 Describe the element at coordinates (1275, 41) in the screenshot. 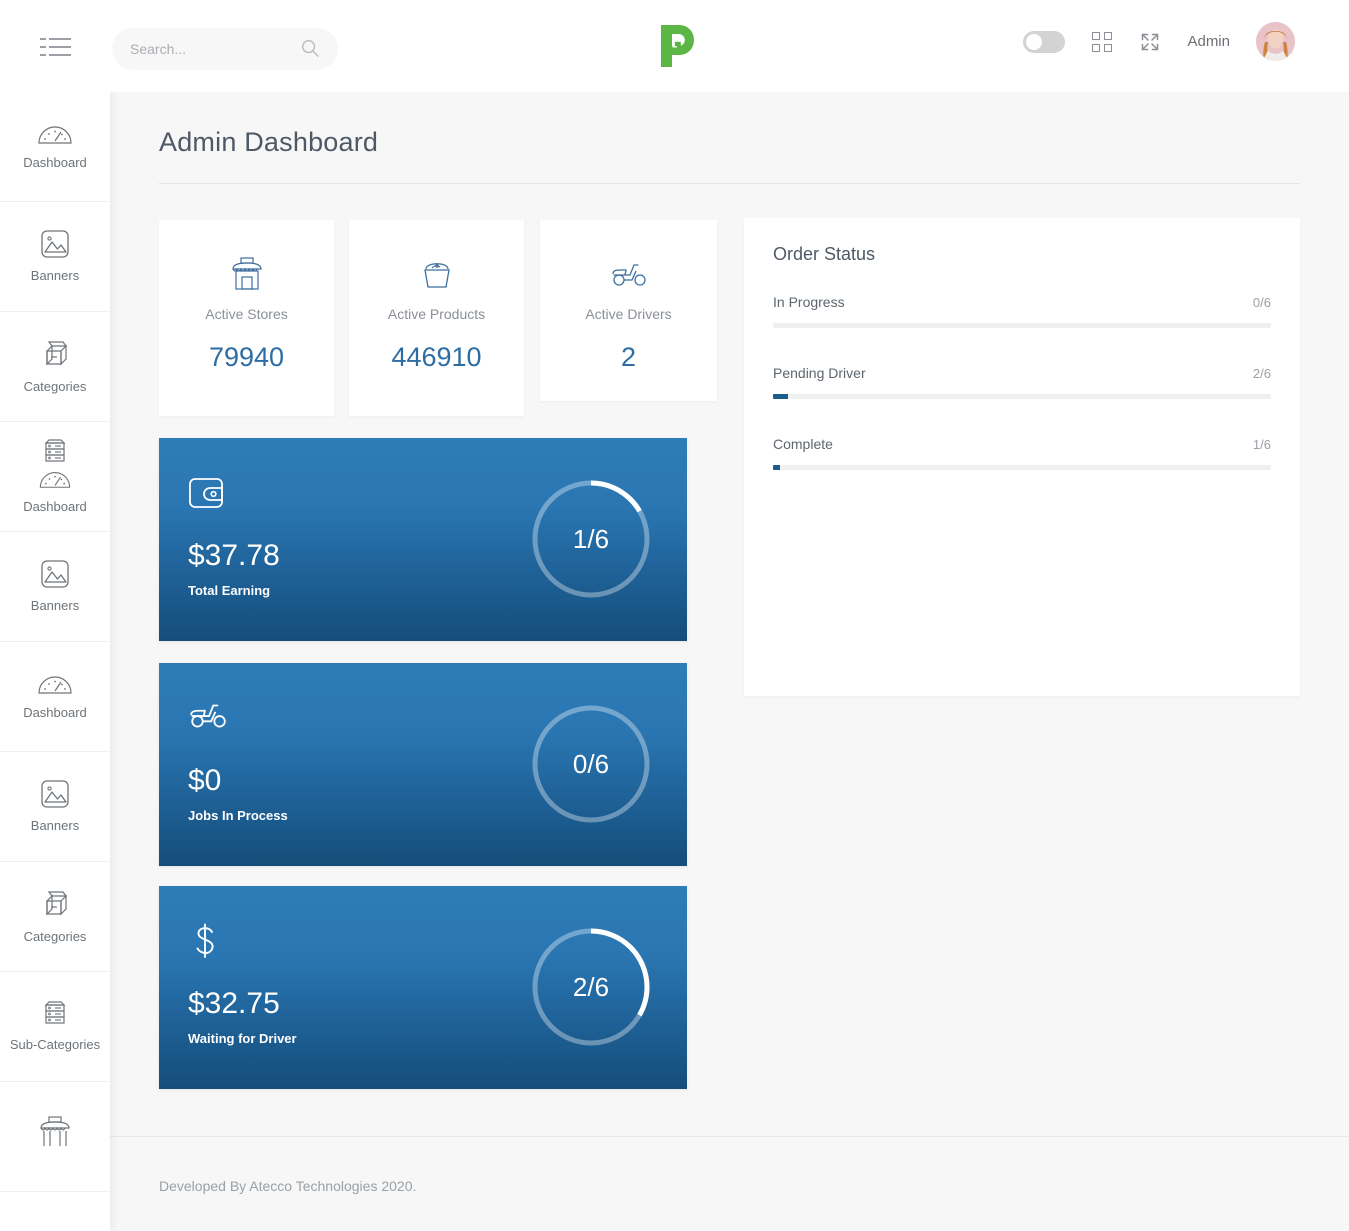

I see `user-avatar` at that location.